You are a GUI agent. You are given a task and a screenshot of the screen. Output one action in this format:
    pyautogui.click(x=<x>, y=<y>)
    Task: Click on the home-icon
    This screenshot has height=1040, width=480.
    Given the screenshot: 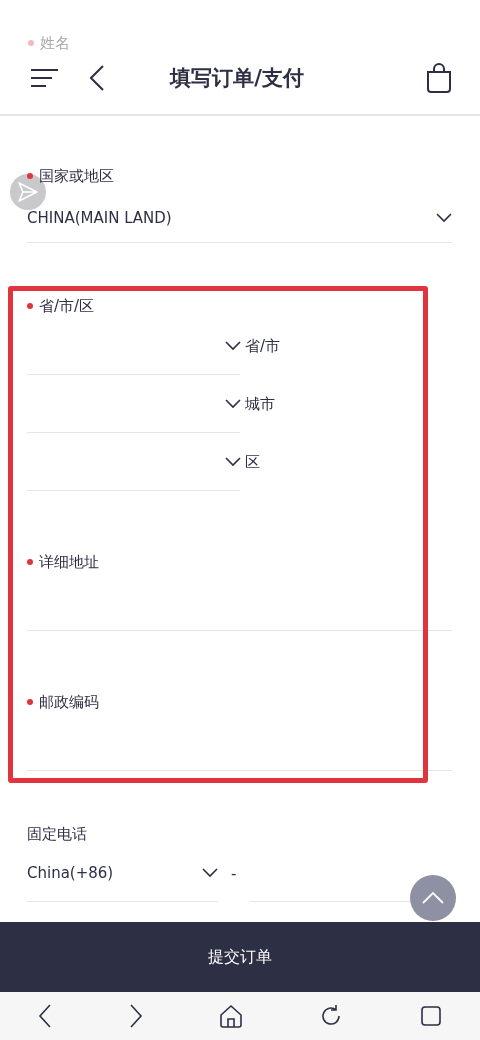 What is the action you would take?
    pyautogui.click(x=230, y=1016)
    